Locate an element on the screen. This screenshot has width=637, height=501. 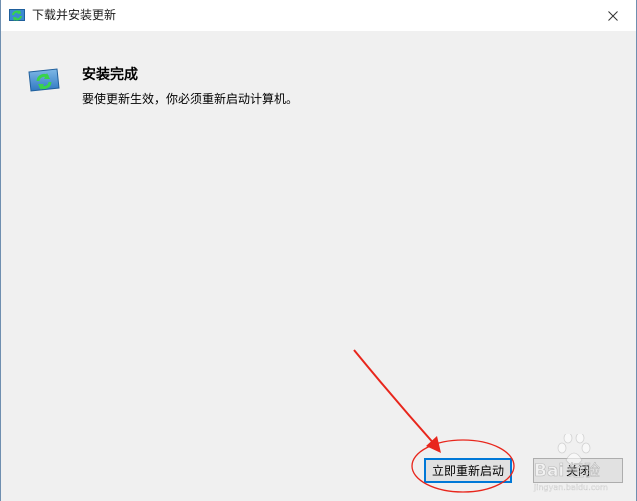
update-complete-icon is located at coordinates (44, 80).